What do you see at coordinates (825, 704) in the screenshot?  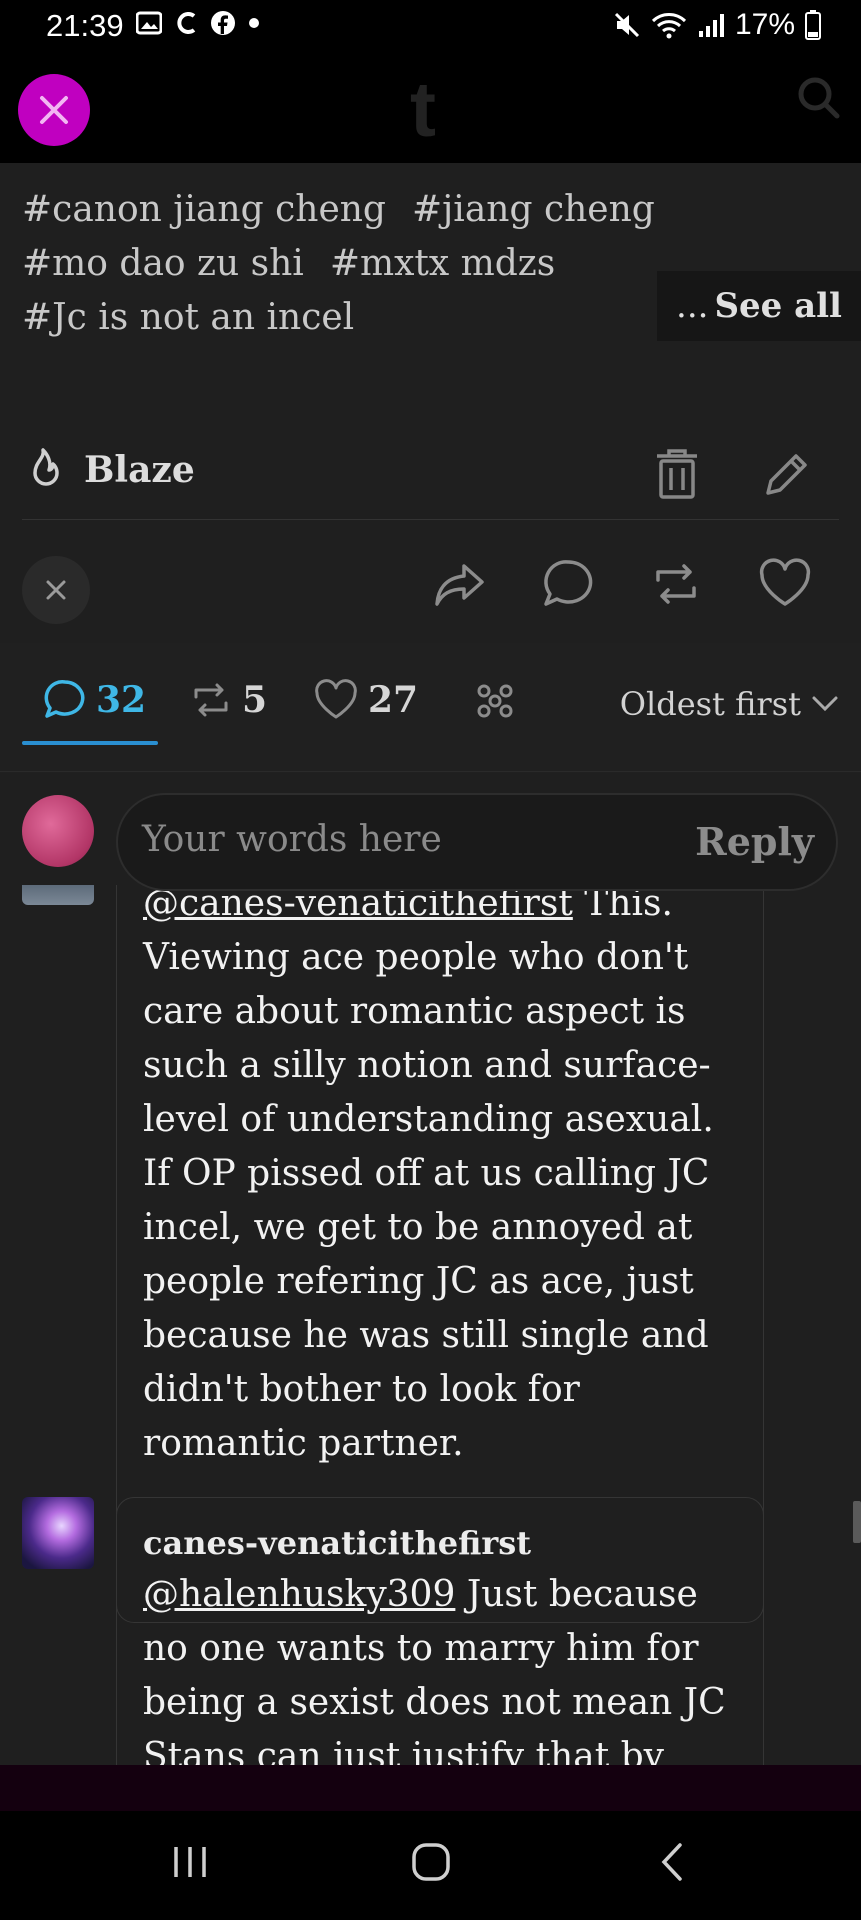 I see `chevron-down-icon` at bounding box center [825, 704].